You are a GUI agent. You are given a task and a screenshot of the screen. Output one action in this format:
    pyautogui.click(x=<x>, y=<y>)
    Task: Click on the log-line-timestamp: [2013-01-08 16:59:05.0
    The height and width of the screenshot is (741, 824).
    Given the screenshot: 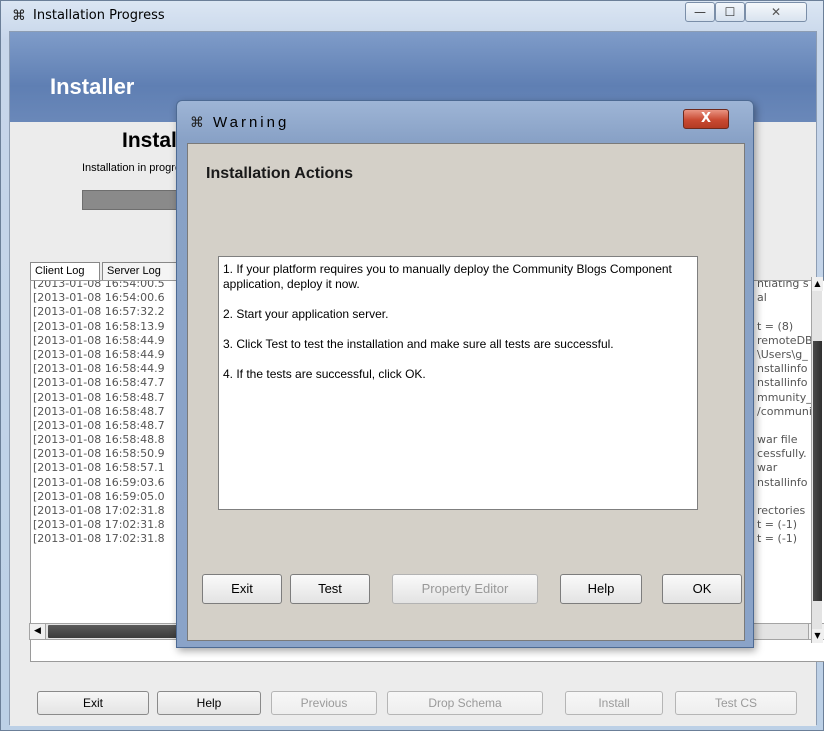 What is the action you would take?
    pyautogui.click(x=99, y=496)
    